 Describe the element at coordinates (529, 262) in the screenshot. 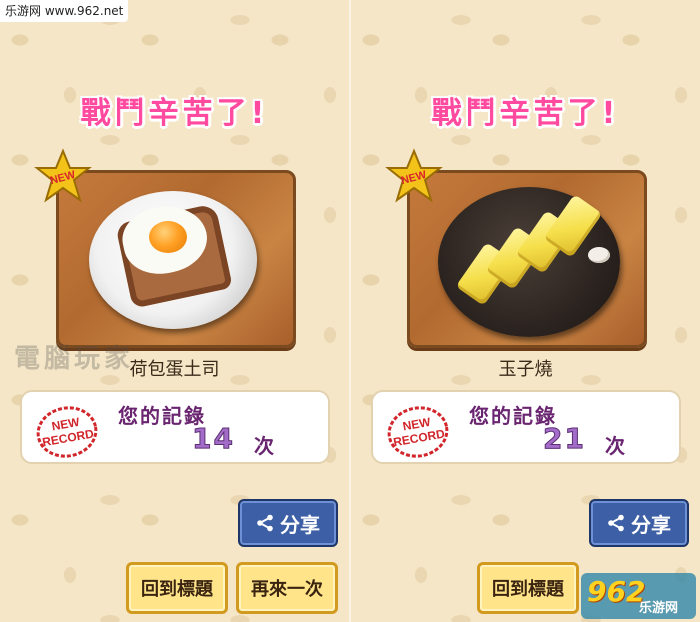

I see `dark-plate` at that location.